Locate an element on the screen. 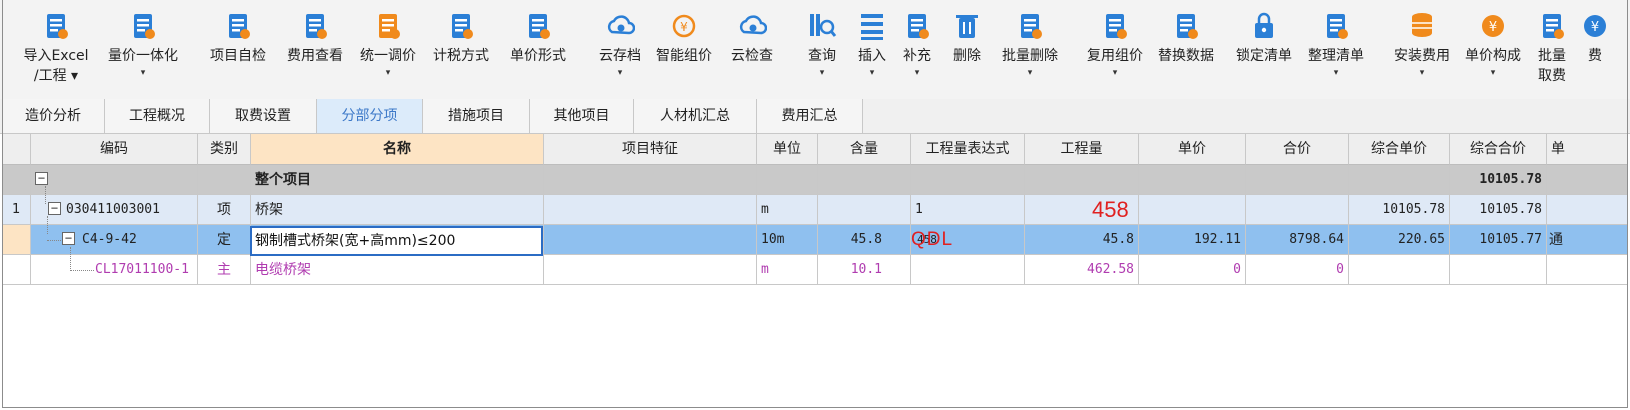 The height and width of the screenshot is (410, 1630). toolbar-button-delete: 删除 is located at coordinates (967, 49).